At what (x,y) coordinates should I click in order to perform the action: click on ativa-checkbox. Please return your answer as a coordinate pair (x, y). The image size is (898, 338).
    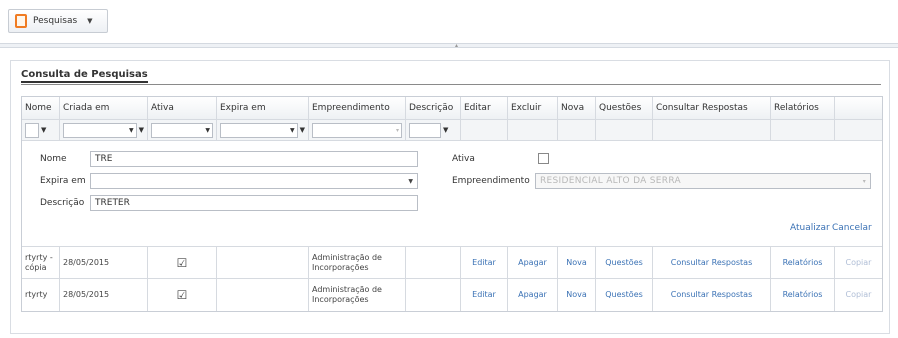
    Looking at the image, I should click on (543, 158).